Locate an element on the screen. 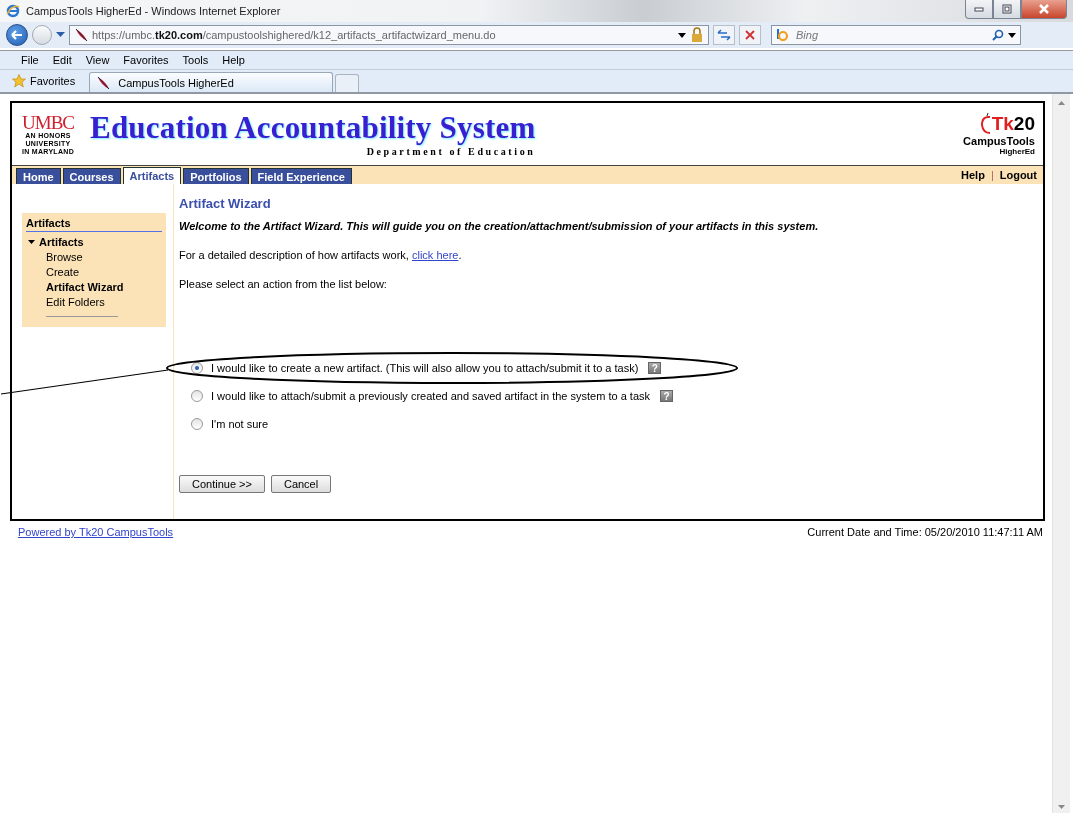 This screenshot has width=1073, height=813. nav-tab: Field Experience is located at coordinates (301, 176).